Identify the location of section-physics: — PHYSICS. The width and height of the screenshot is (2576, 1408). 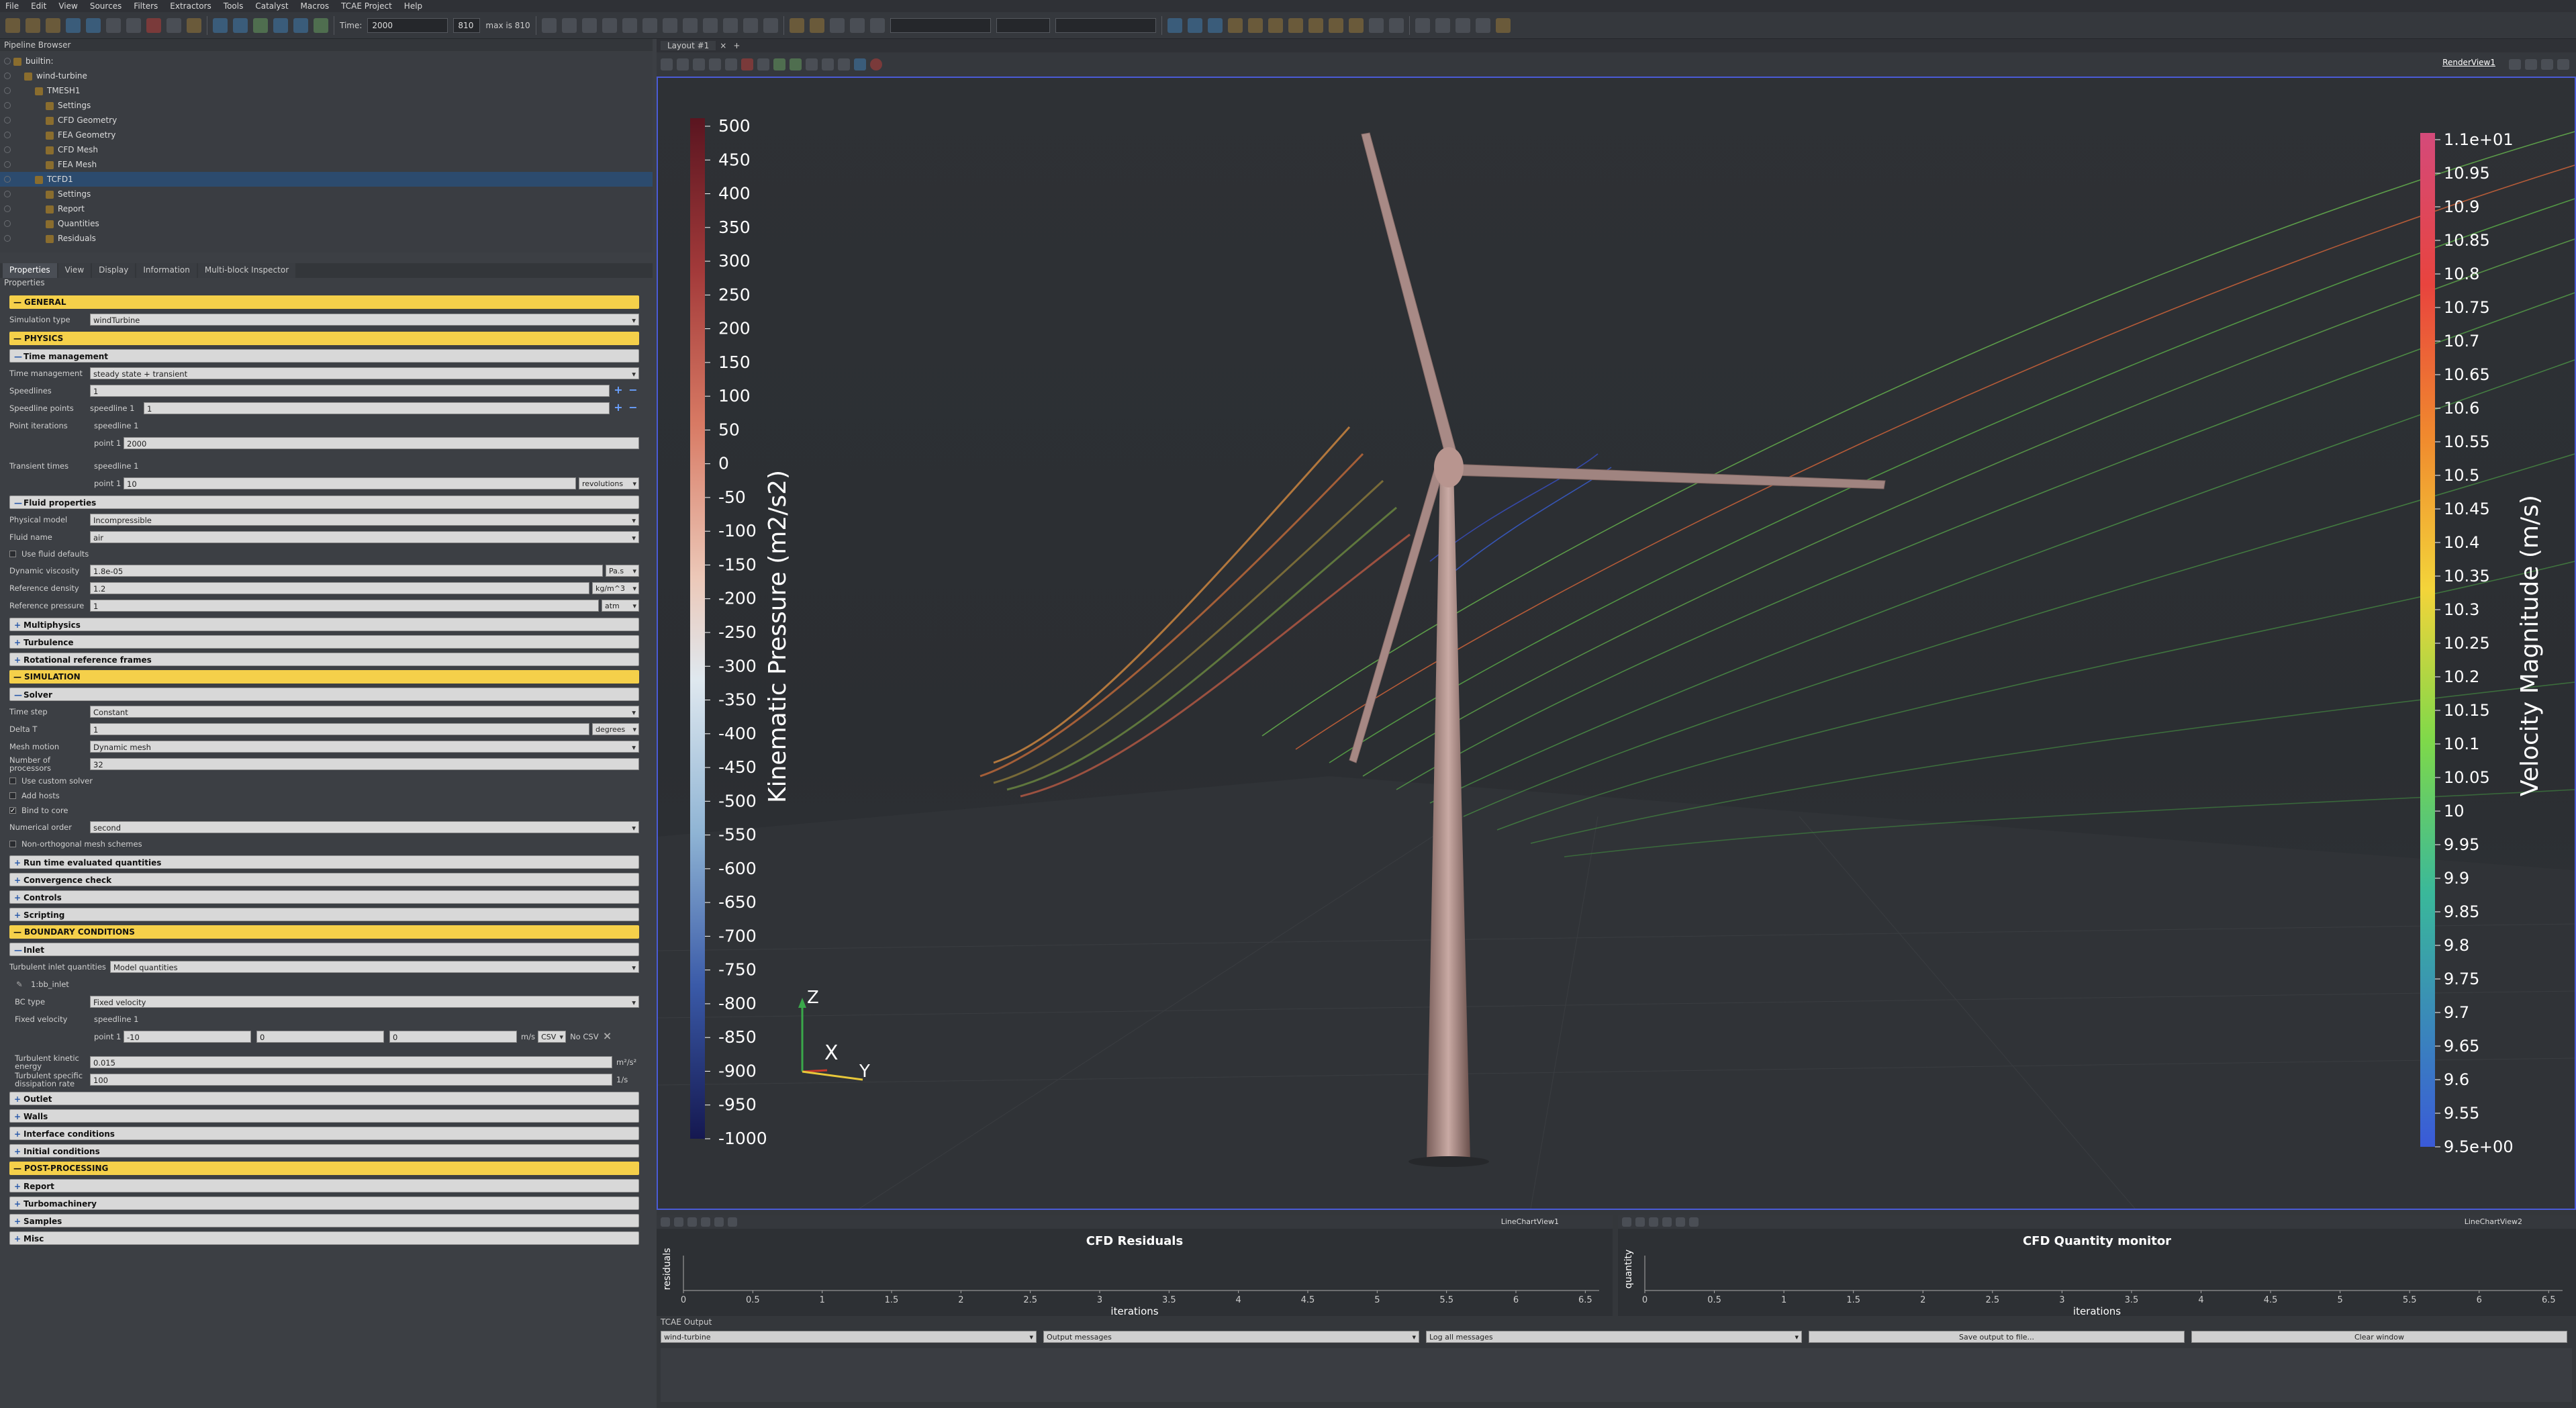
(324, 338).